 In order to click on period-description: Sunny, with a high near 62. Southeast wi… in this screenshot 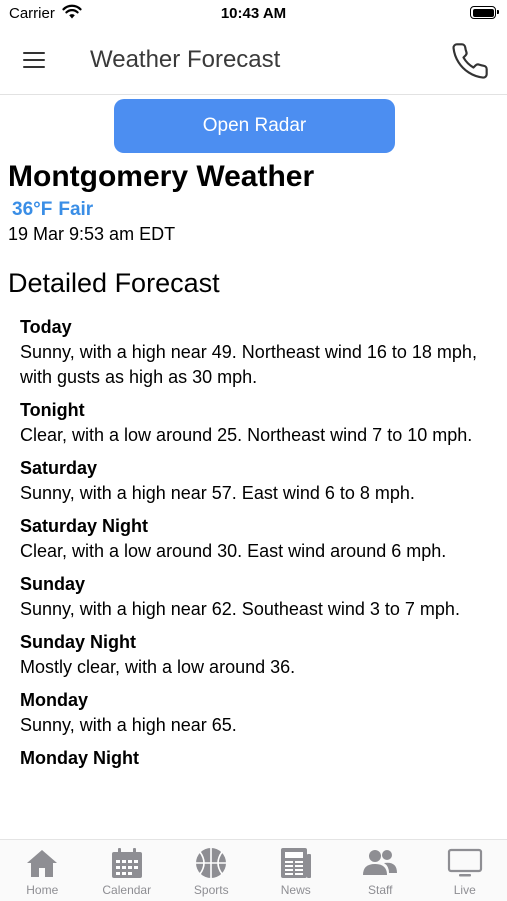, I will do `click(260, 609)`.